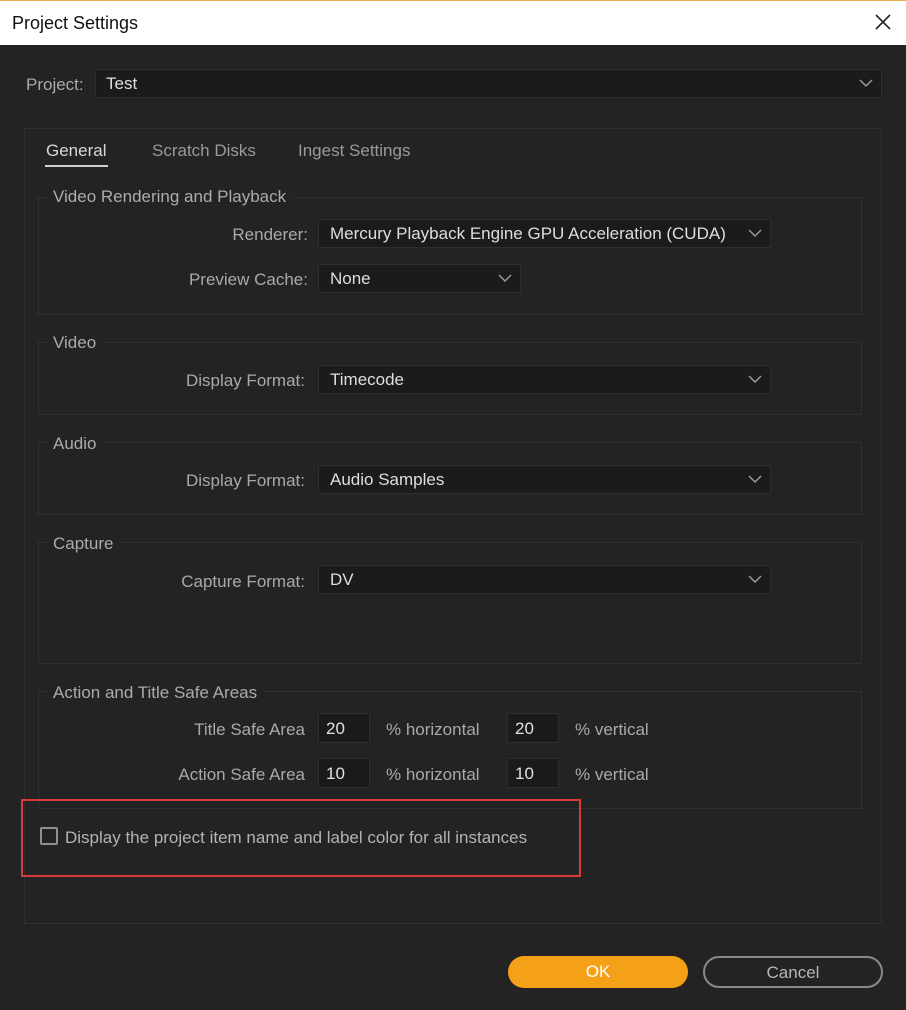 This screenshot has width=906, height=1010. What do you see at coordinates (367, 379) in the screenshot?
I see `video-display-format-value: Timecode` at bounding box center [367, 379].